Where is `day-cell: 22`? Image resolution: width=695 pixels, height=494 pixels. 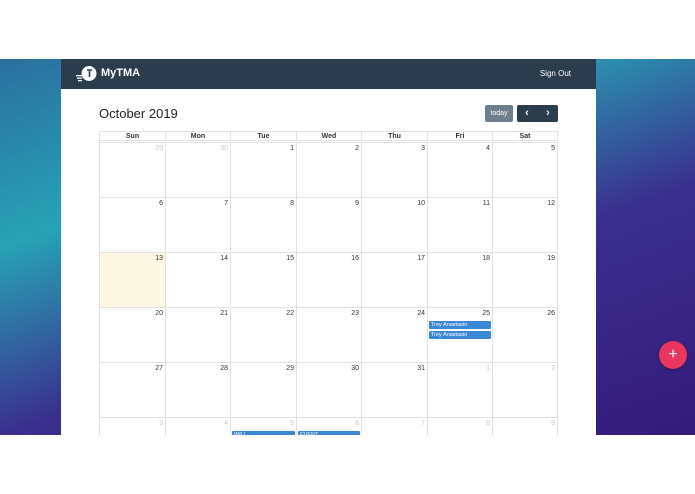 day-cell: 22 is located at coordinates (263, 334).